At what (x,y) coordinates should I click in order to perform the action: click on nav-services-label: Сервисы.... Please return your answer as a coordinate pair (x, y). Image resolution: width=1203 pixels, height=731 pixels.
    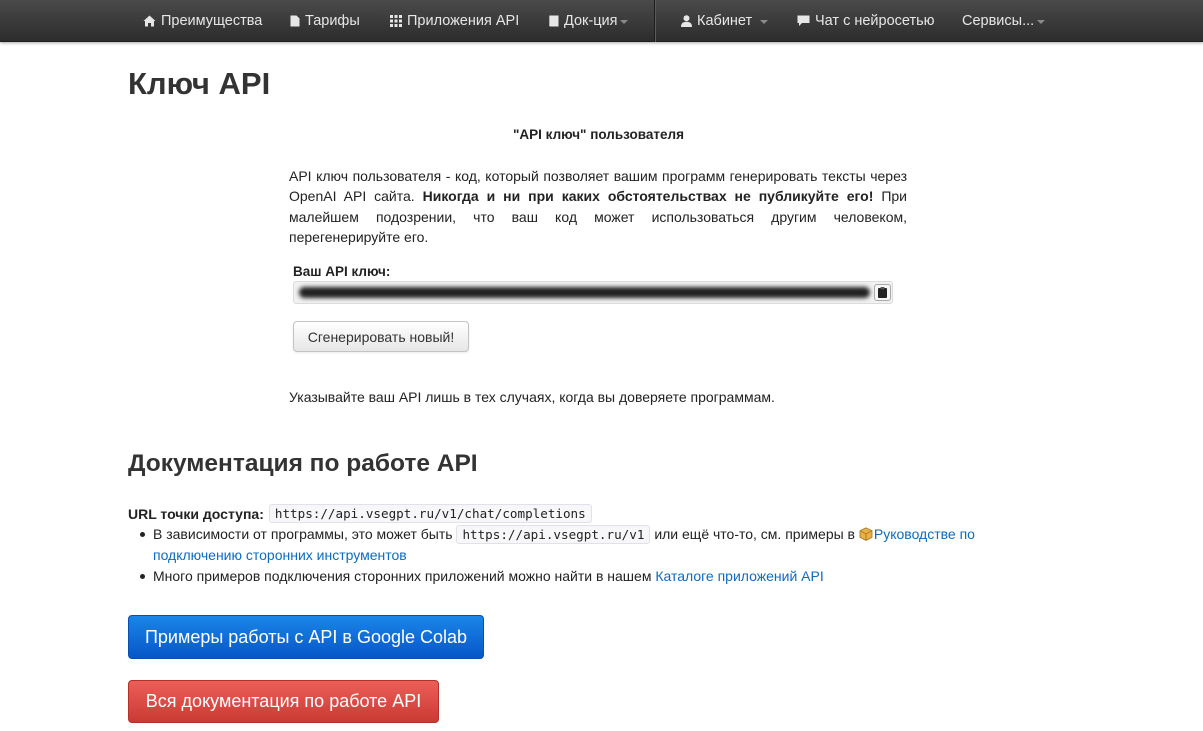
    Looking at the image, I should click on (998, 21).